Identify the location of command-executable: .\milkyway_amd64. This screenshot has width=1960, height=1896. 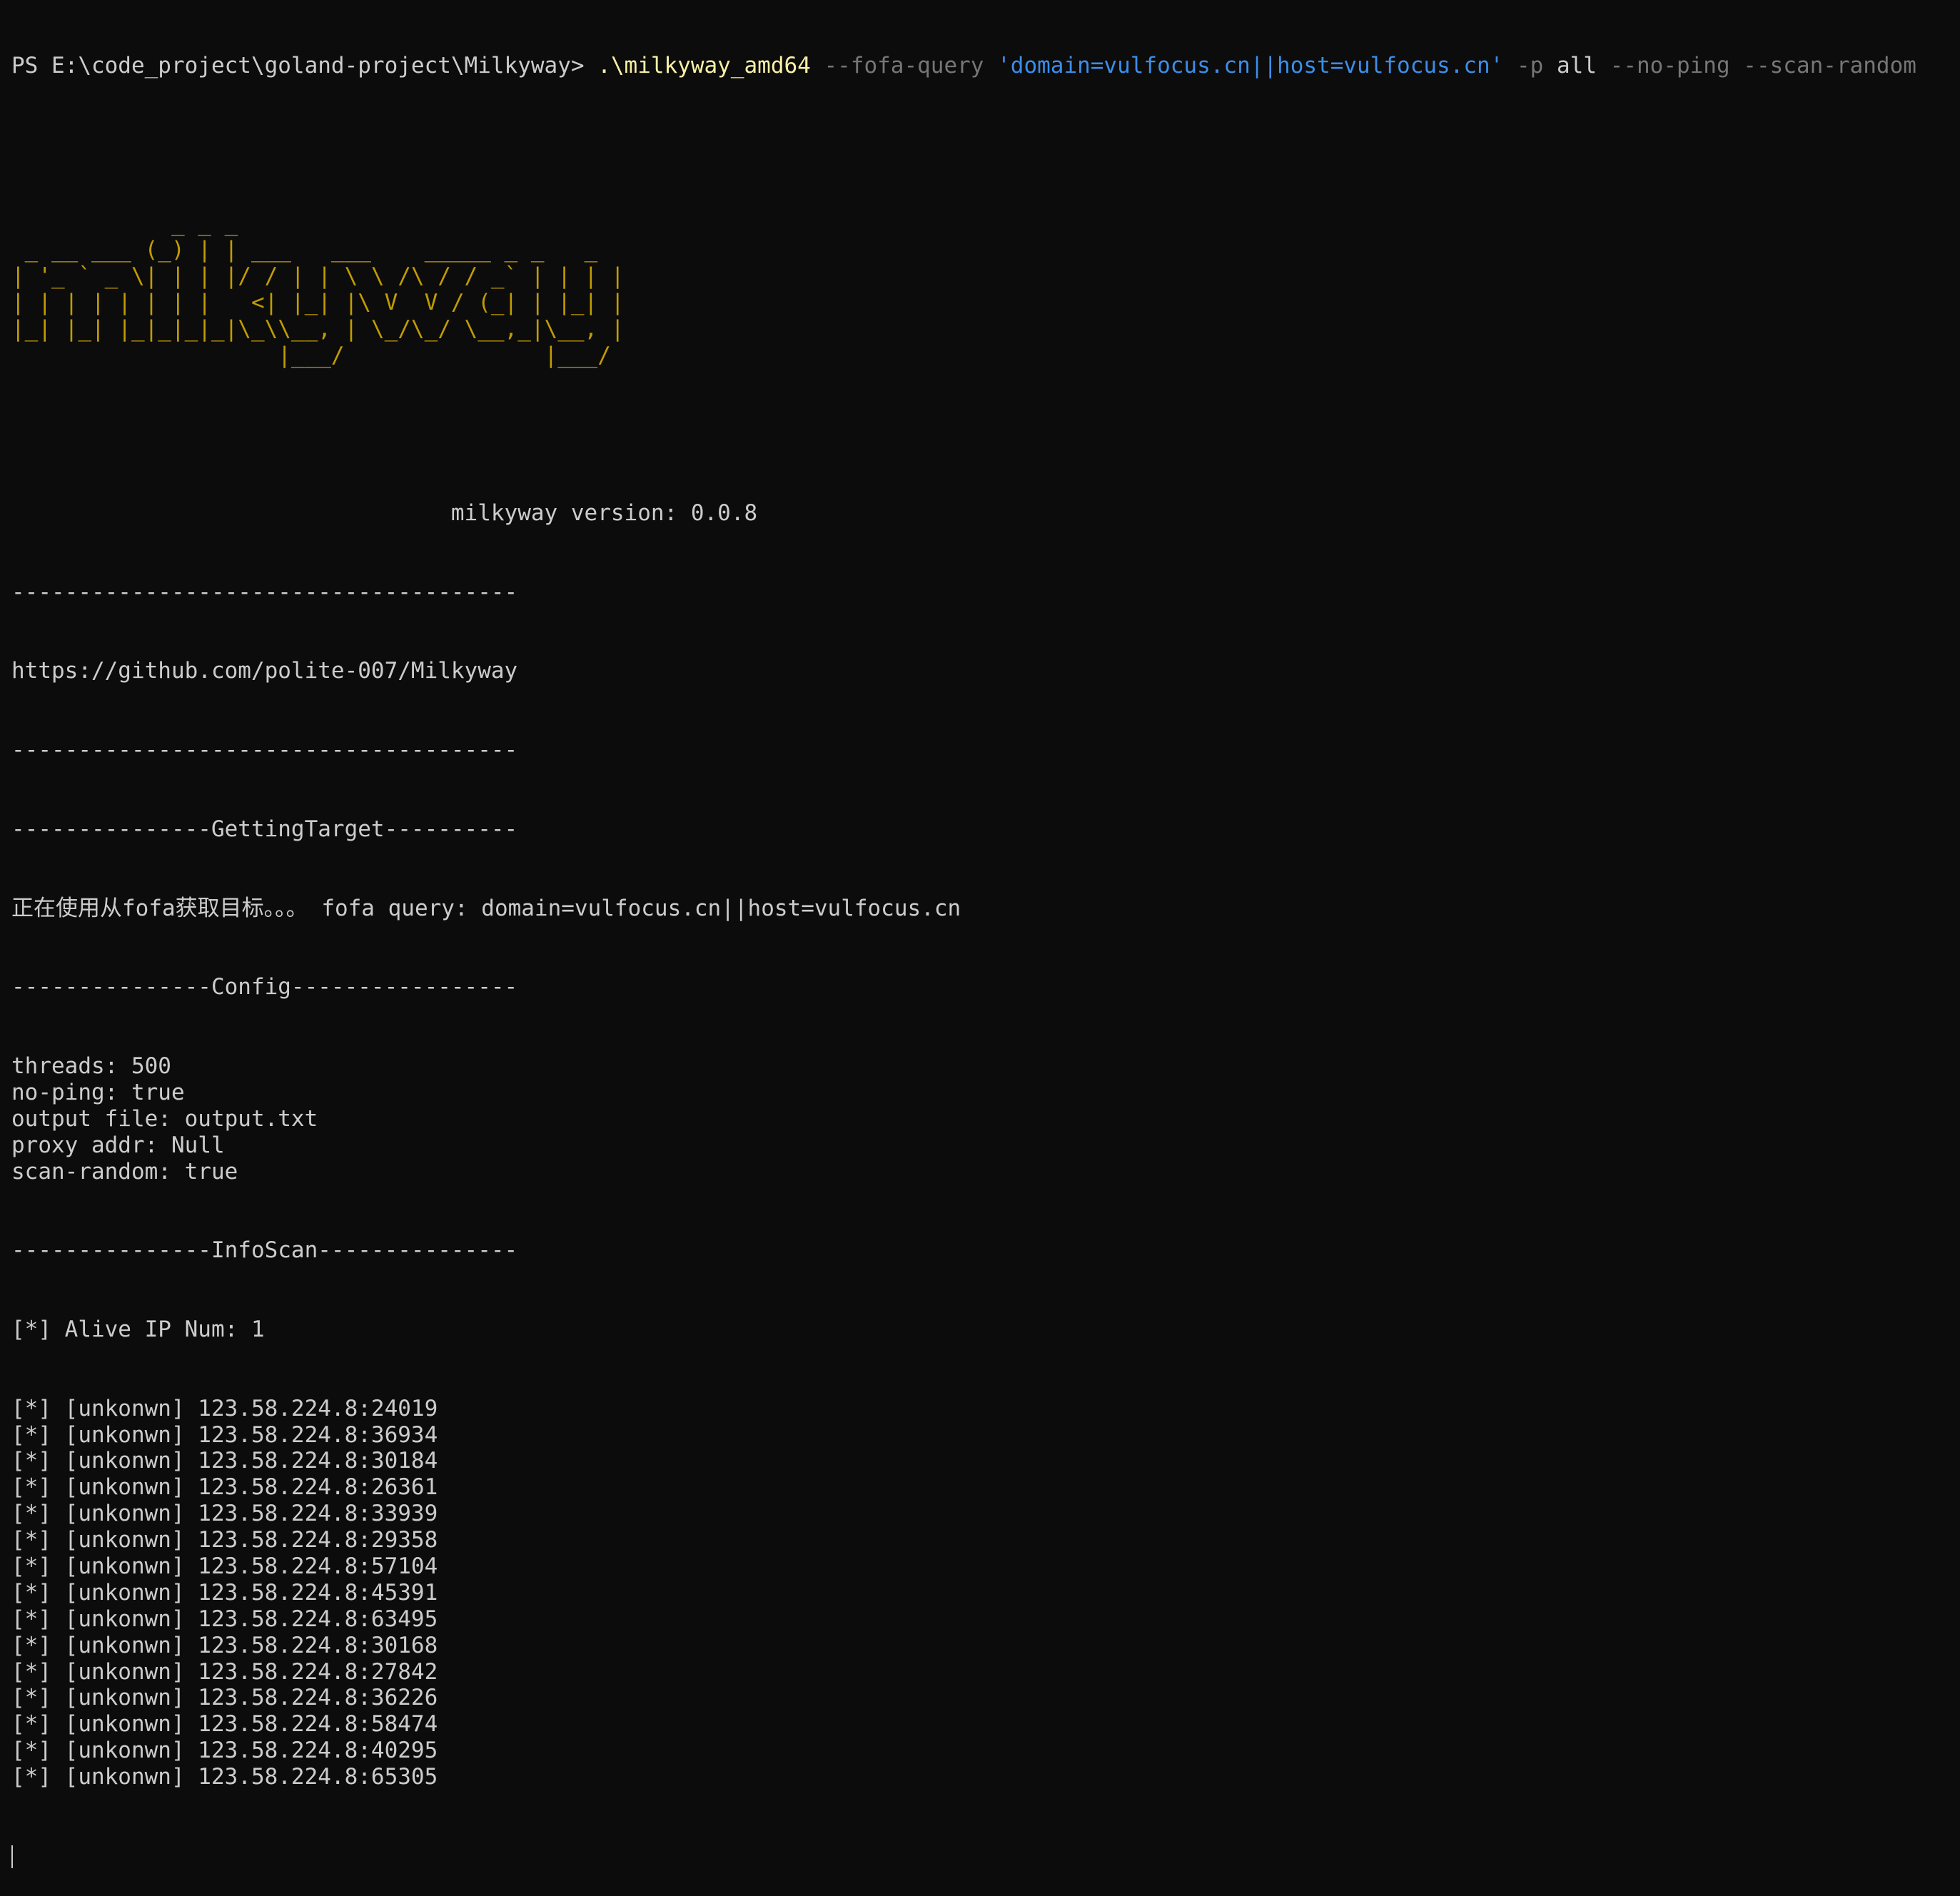
(704, 65).